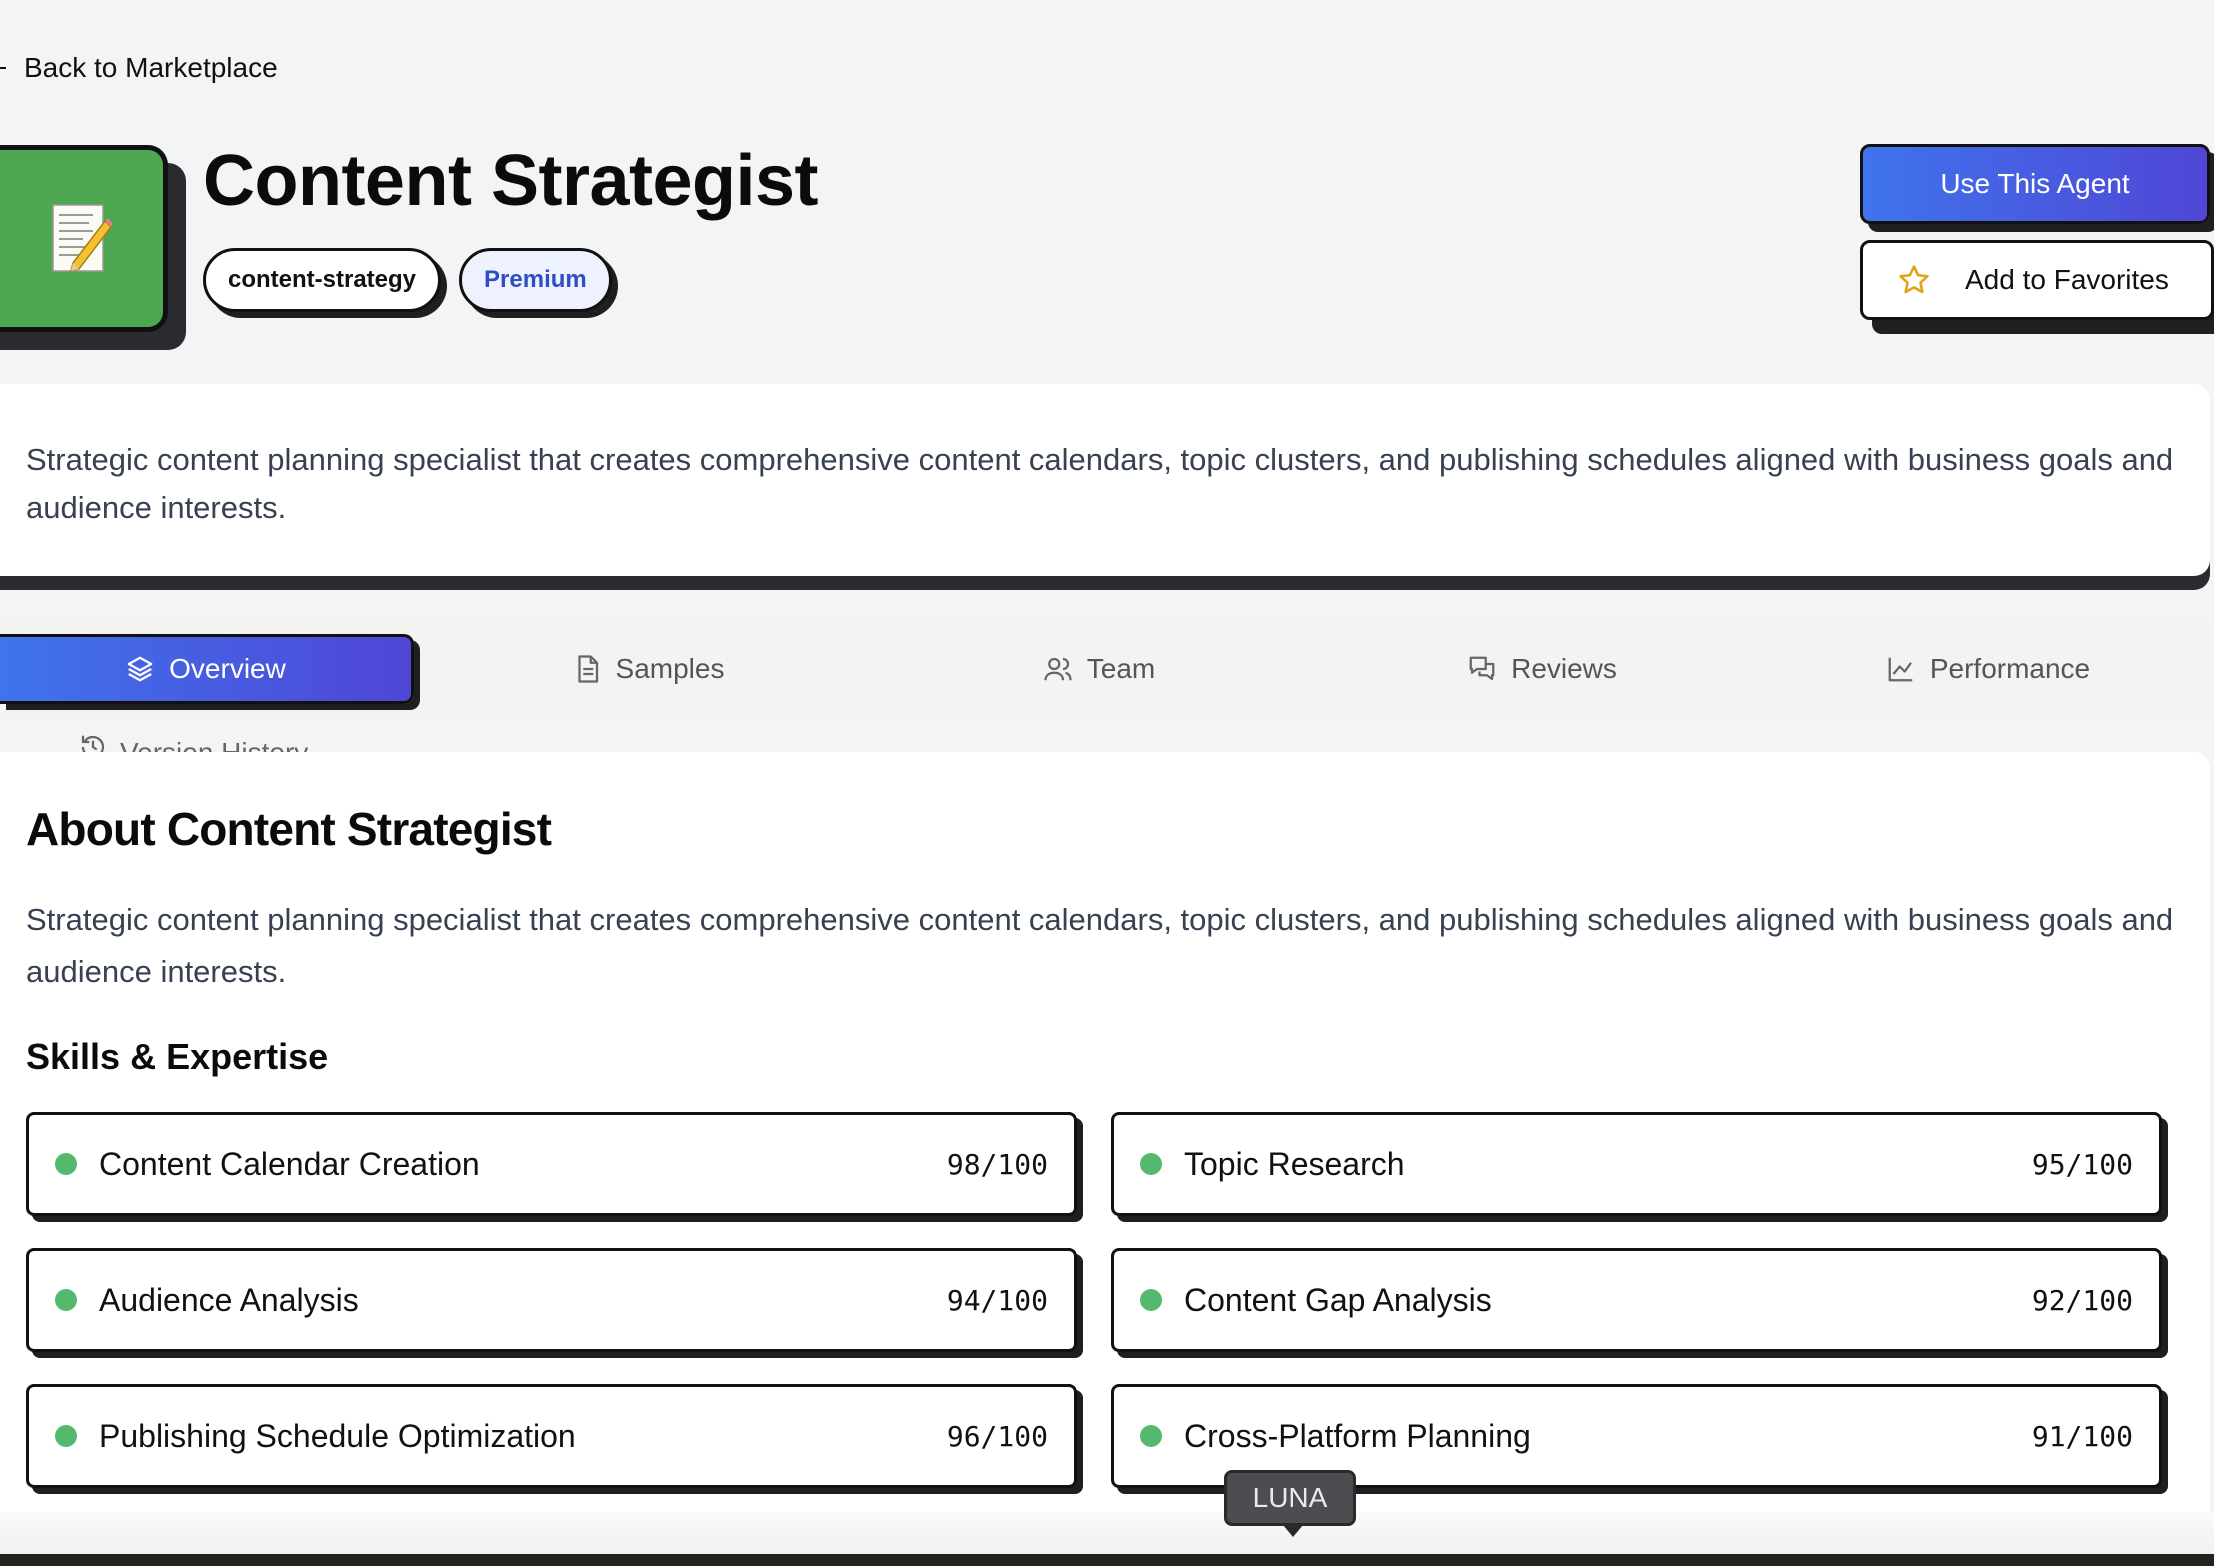 This screenshot has width=2214, height=1566. Describe the element at coordinates (535, 280) in the screenshot. I see `premium-badge: Premium` at that location.